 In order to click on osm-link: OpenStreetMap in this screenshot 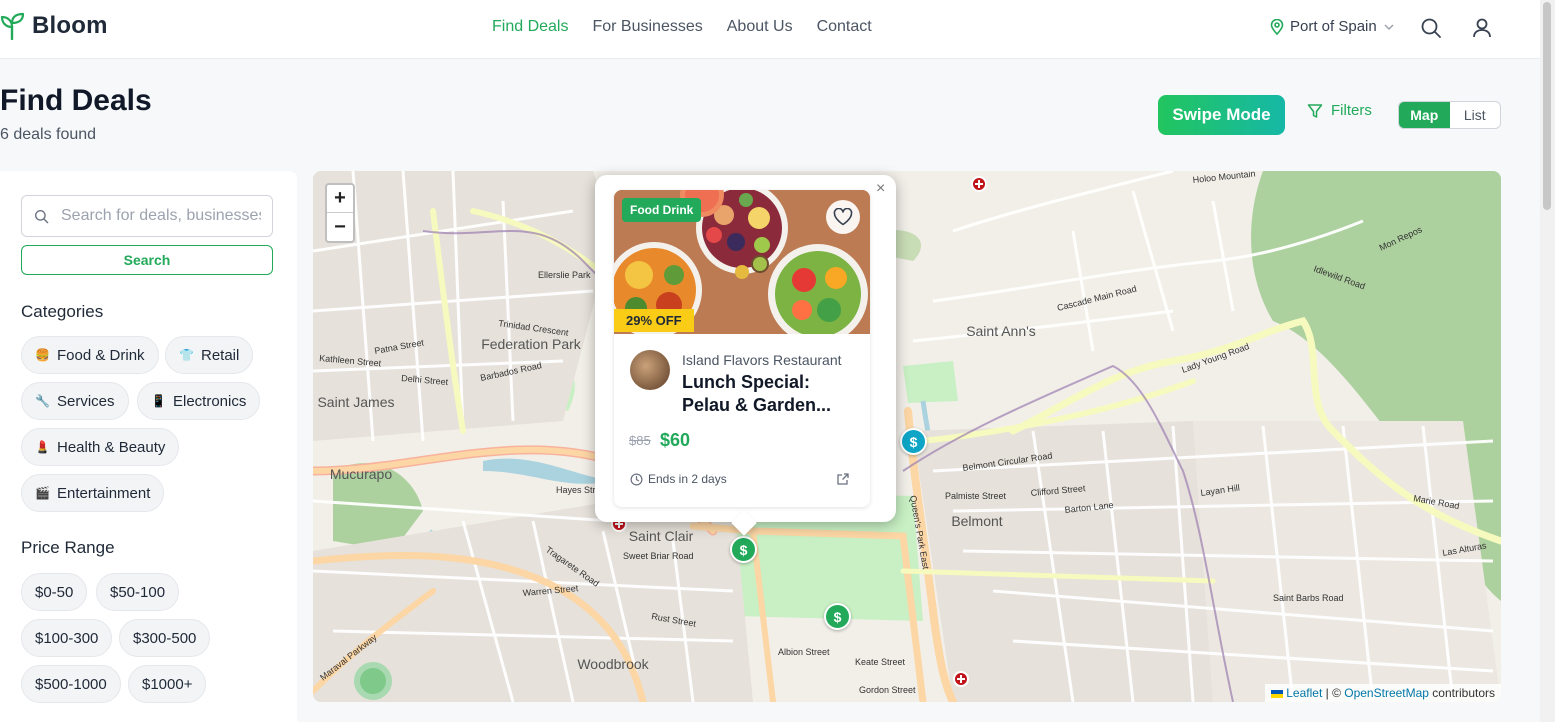, I will do `click(1386, 693)`.